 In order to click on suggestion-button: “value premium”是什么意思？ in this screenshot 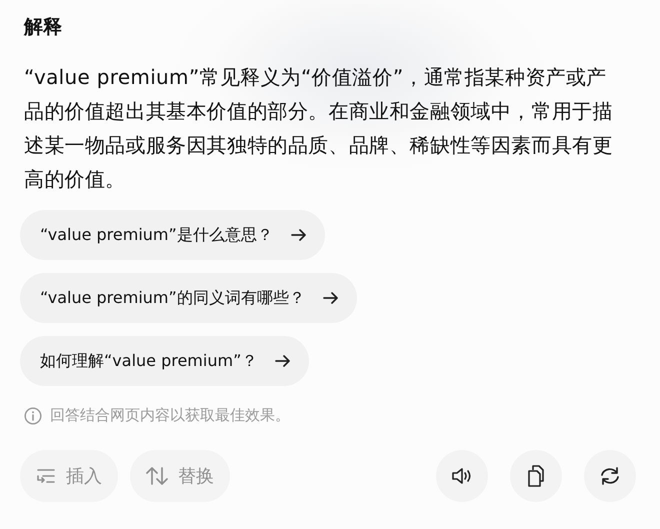, I will do `click(172, 235)`.